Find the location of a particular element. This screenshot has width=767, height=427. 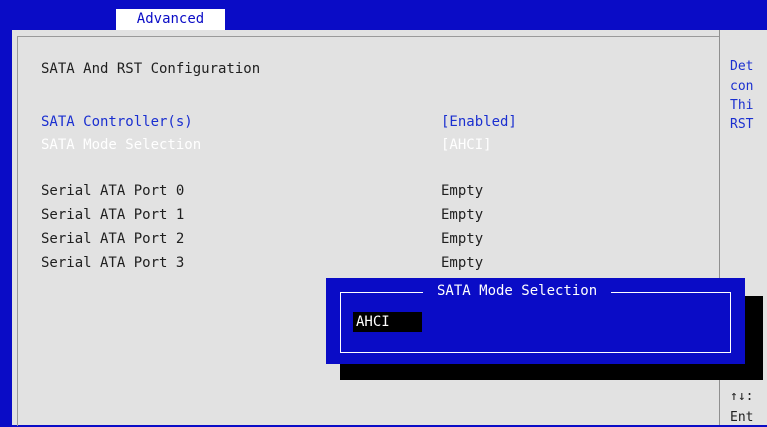

port-value-2: Empty is located at coordinates (462, 239).